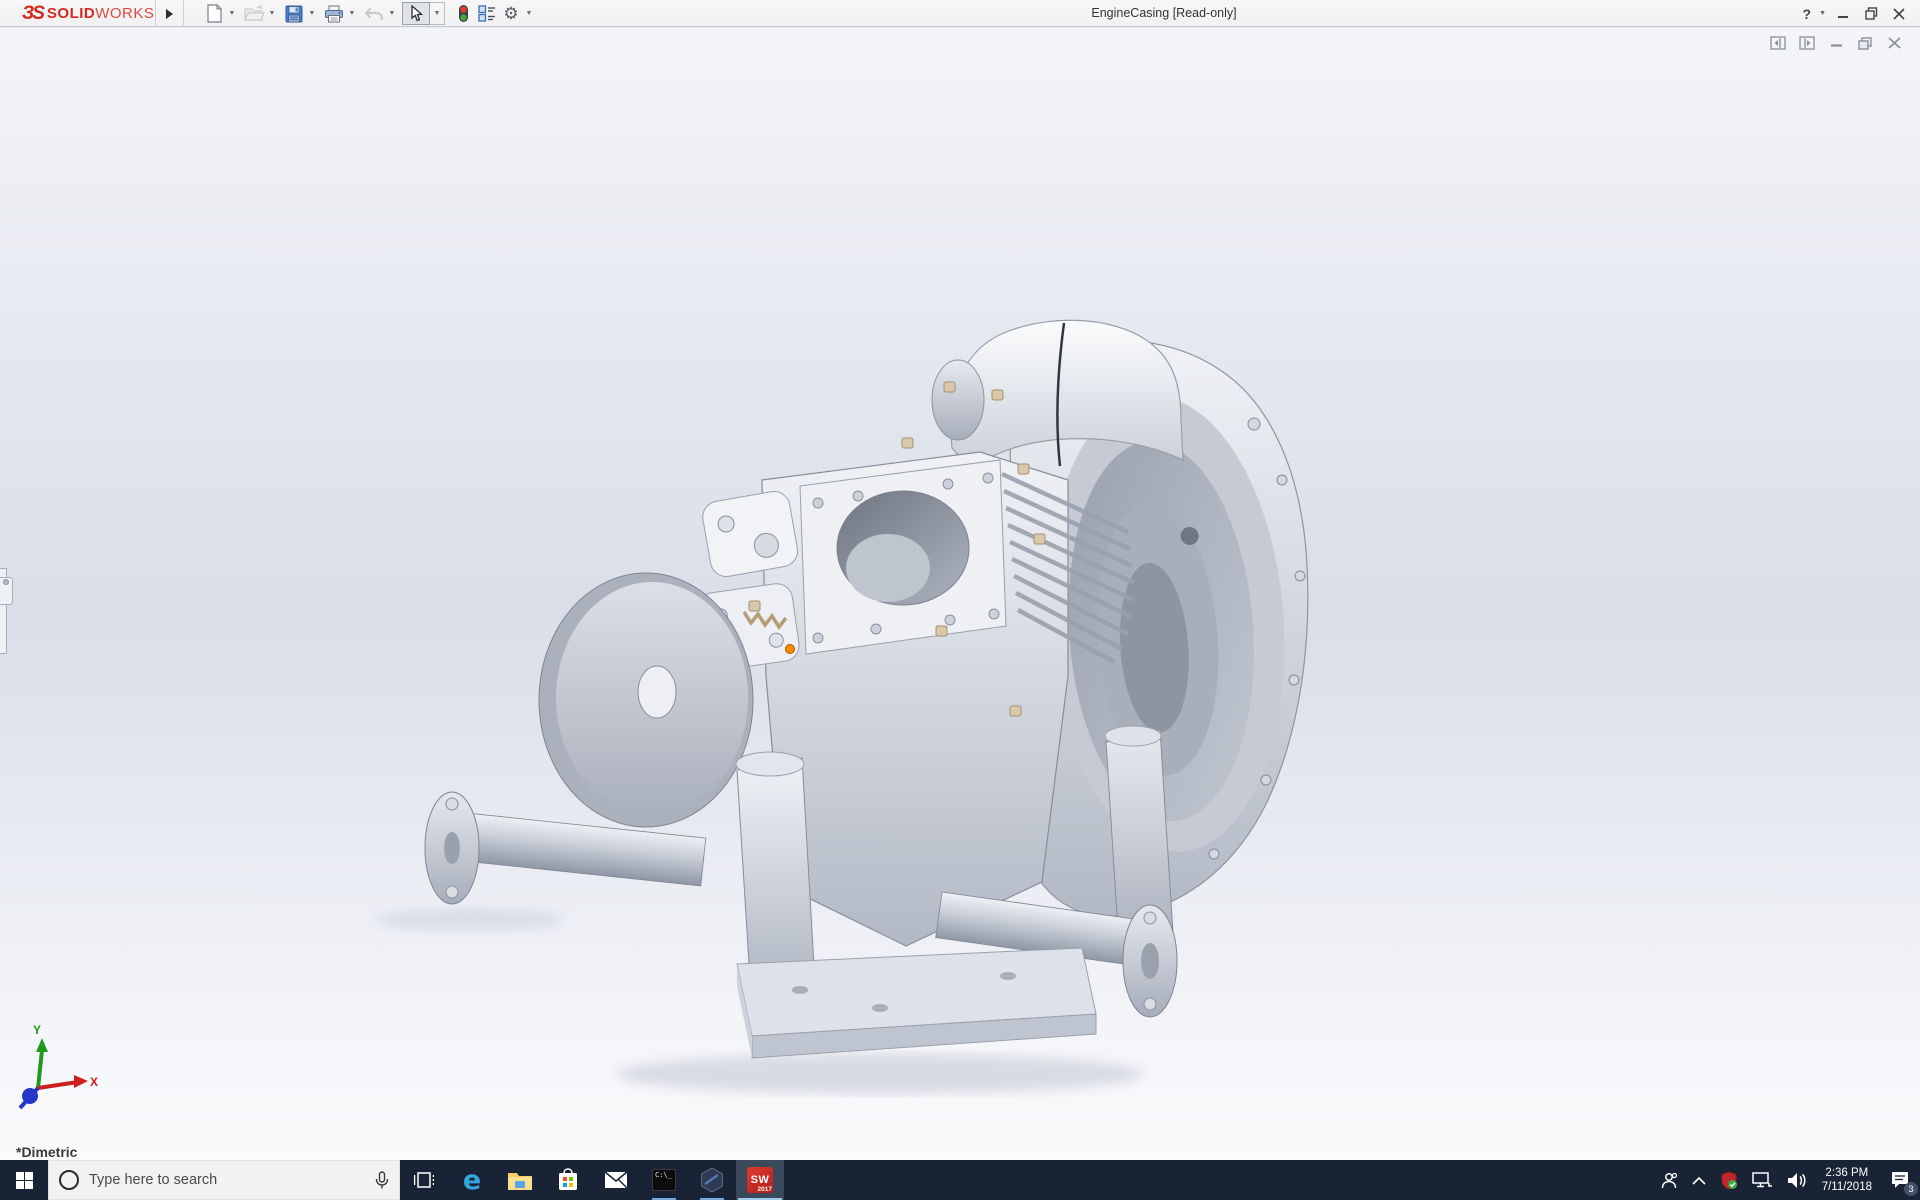 The height and width of the screenshot is (1200, 1920). I want to click on new-document-icon, so click(214, 13).